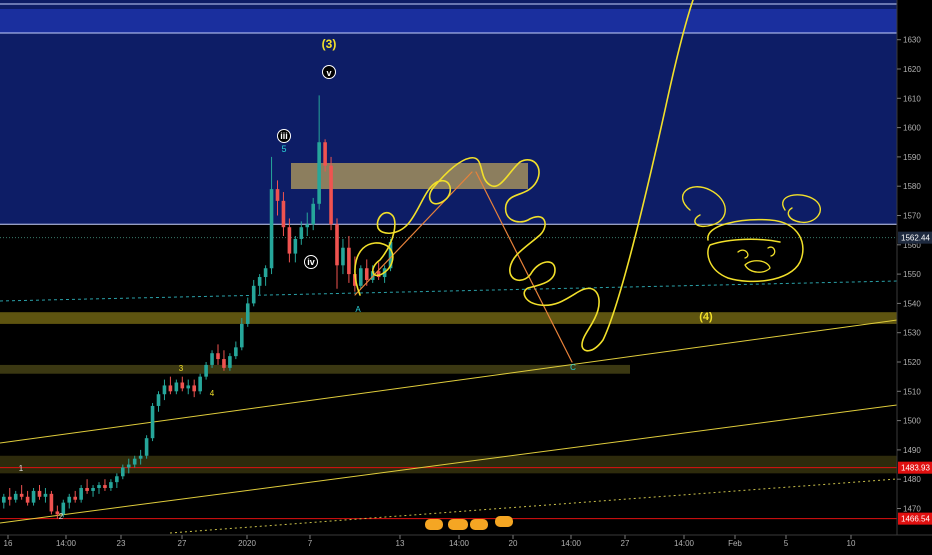  I want to click on y-tick-label: 1530, so click(912, 333).